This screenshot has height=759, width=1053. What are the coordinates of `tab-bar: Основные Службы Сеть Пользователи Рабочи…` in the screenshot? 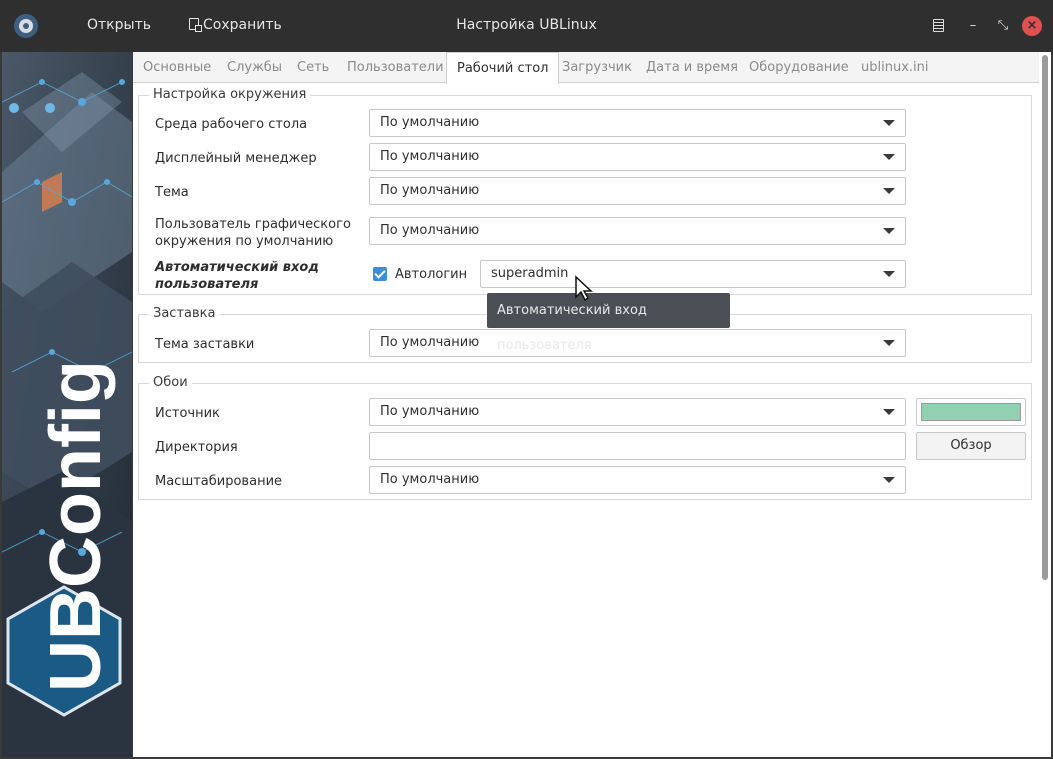 It's located at (586, 68).